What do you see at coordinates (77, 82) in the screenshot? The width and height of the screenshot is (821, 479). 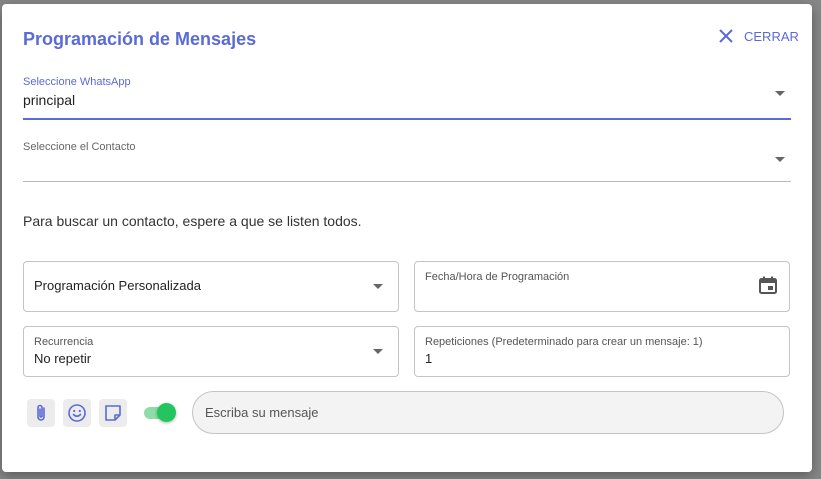 I see `whatsapp-select-label: Seleccione WhatsApp` at bounding box center [77, 82].